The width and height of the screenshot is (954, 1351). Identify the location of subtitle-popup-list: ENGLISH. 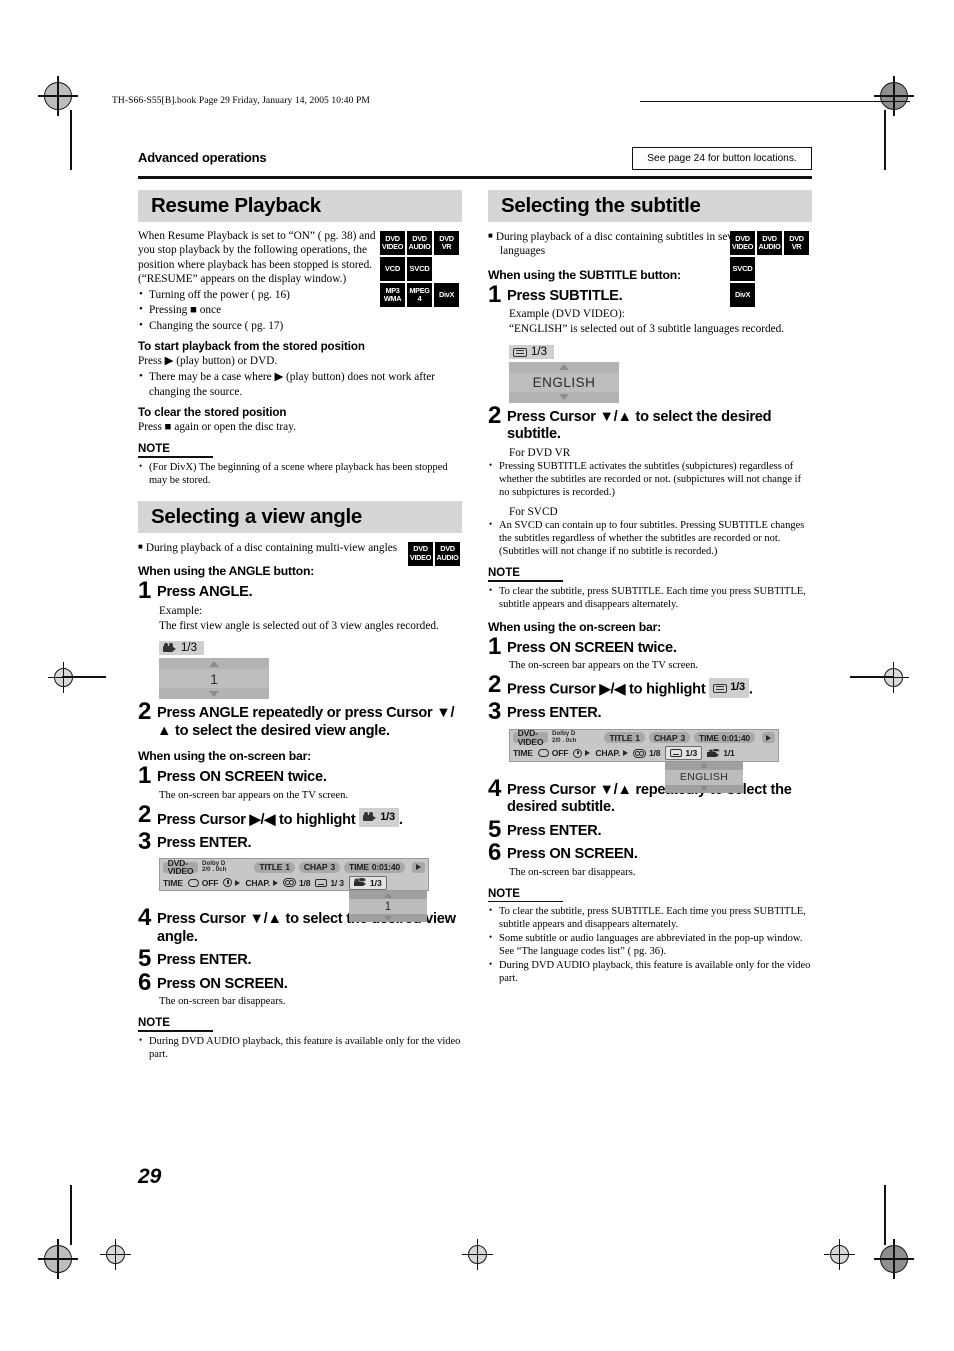
(564, 382).